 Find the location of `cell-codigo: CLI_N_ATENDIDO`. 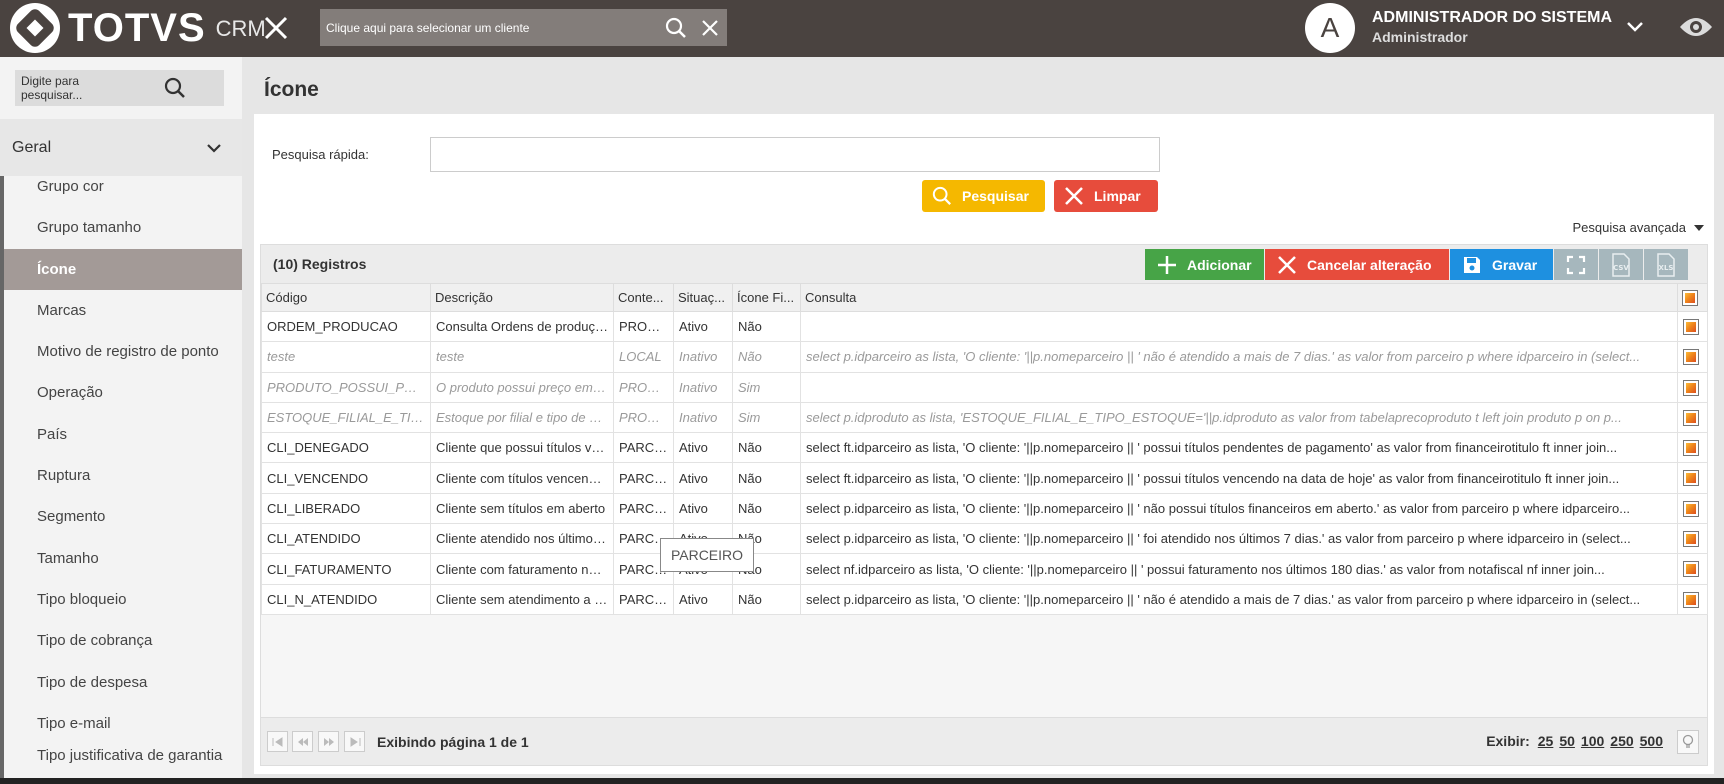

cell-codigo: CLI_N_ATENDIDO is located at coordinates (346, 599).